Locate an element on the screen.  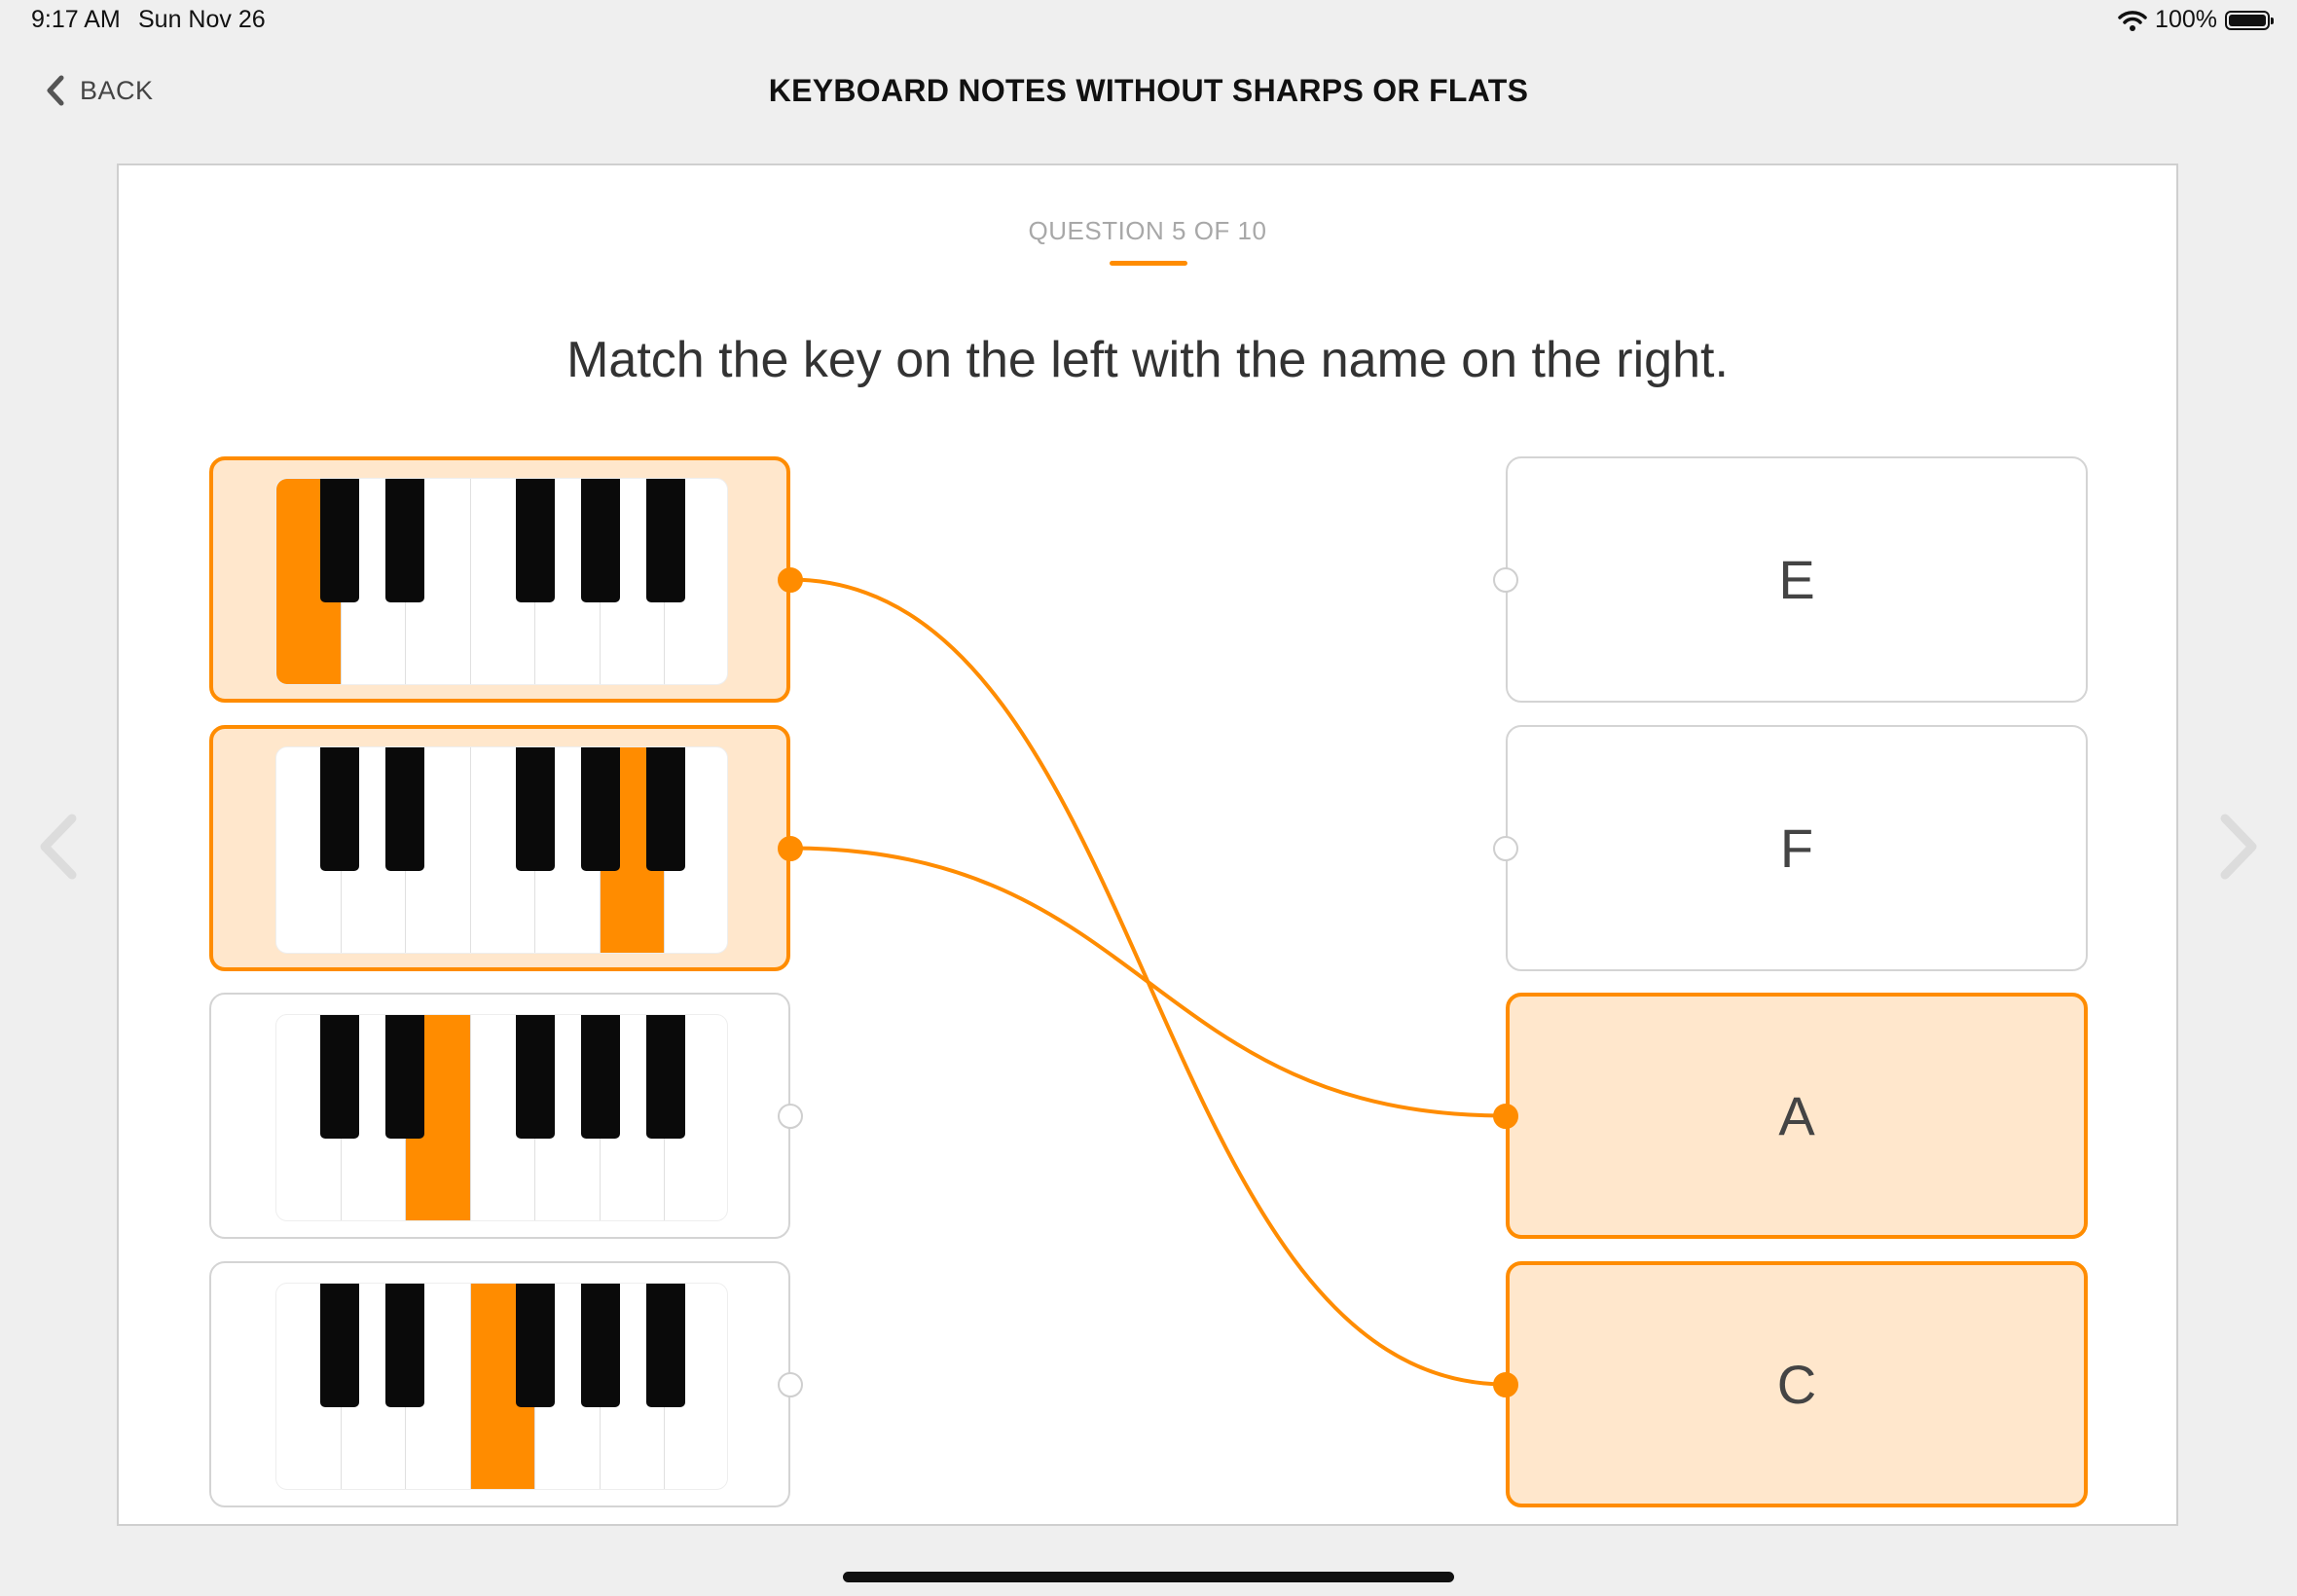
note-name-tile: C is located at coordinates (1797, 1384).